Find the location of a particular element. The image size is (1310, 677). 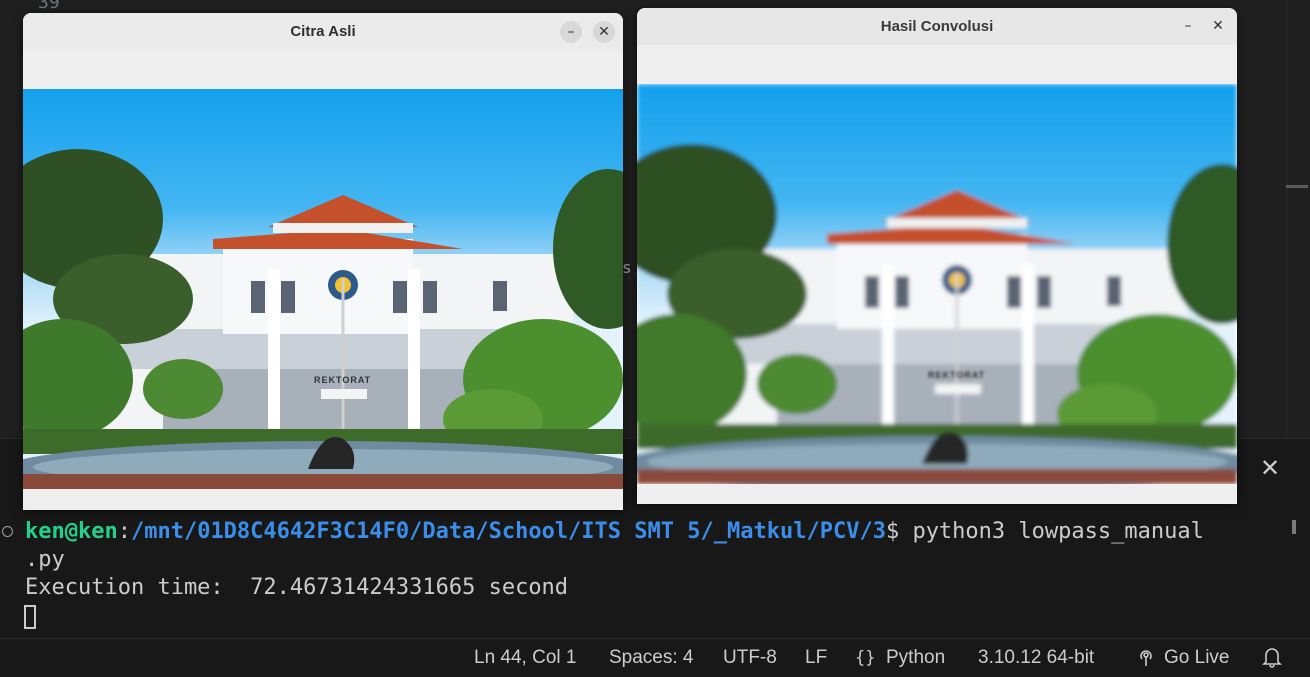

window-titlebar: Hasil Convolusi is located at coordinates (937, 26).